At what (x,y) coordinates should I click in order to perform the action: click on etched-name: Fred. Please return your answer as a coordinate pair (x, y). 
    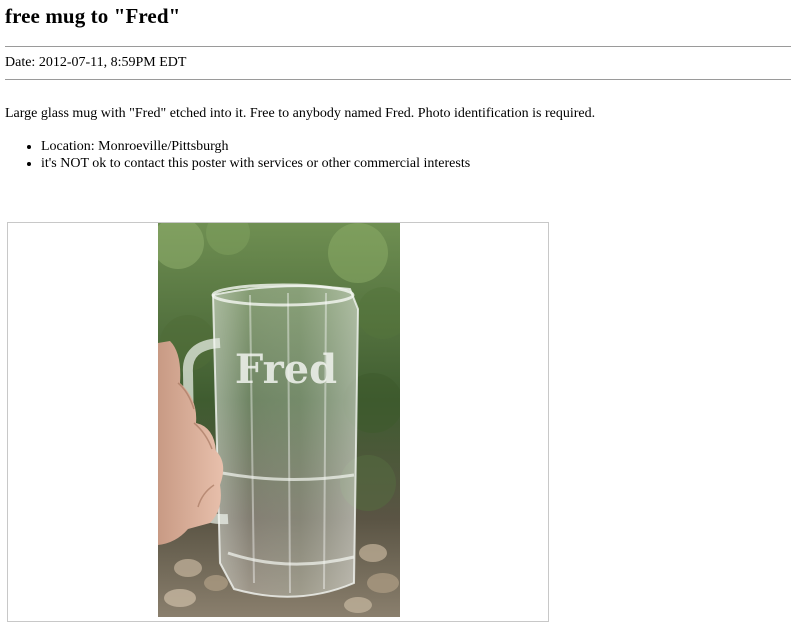
    Looking at the image, I should click on (286, 369).